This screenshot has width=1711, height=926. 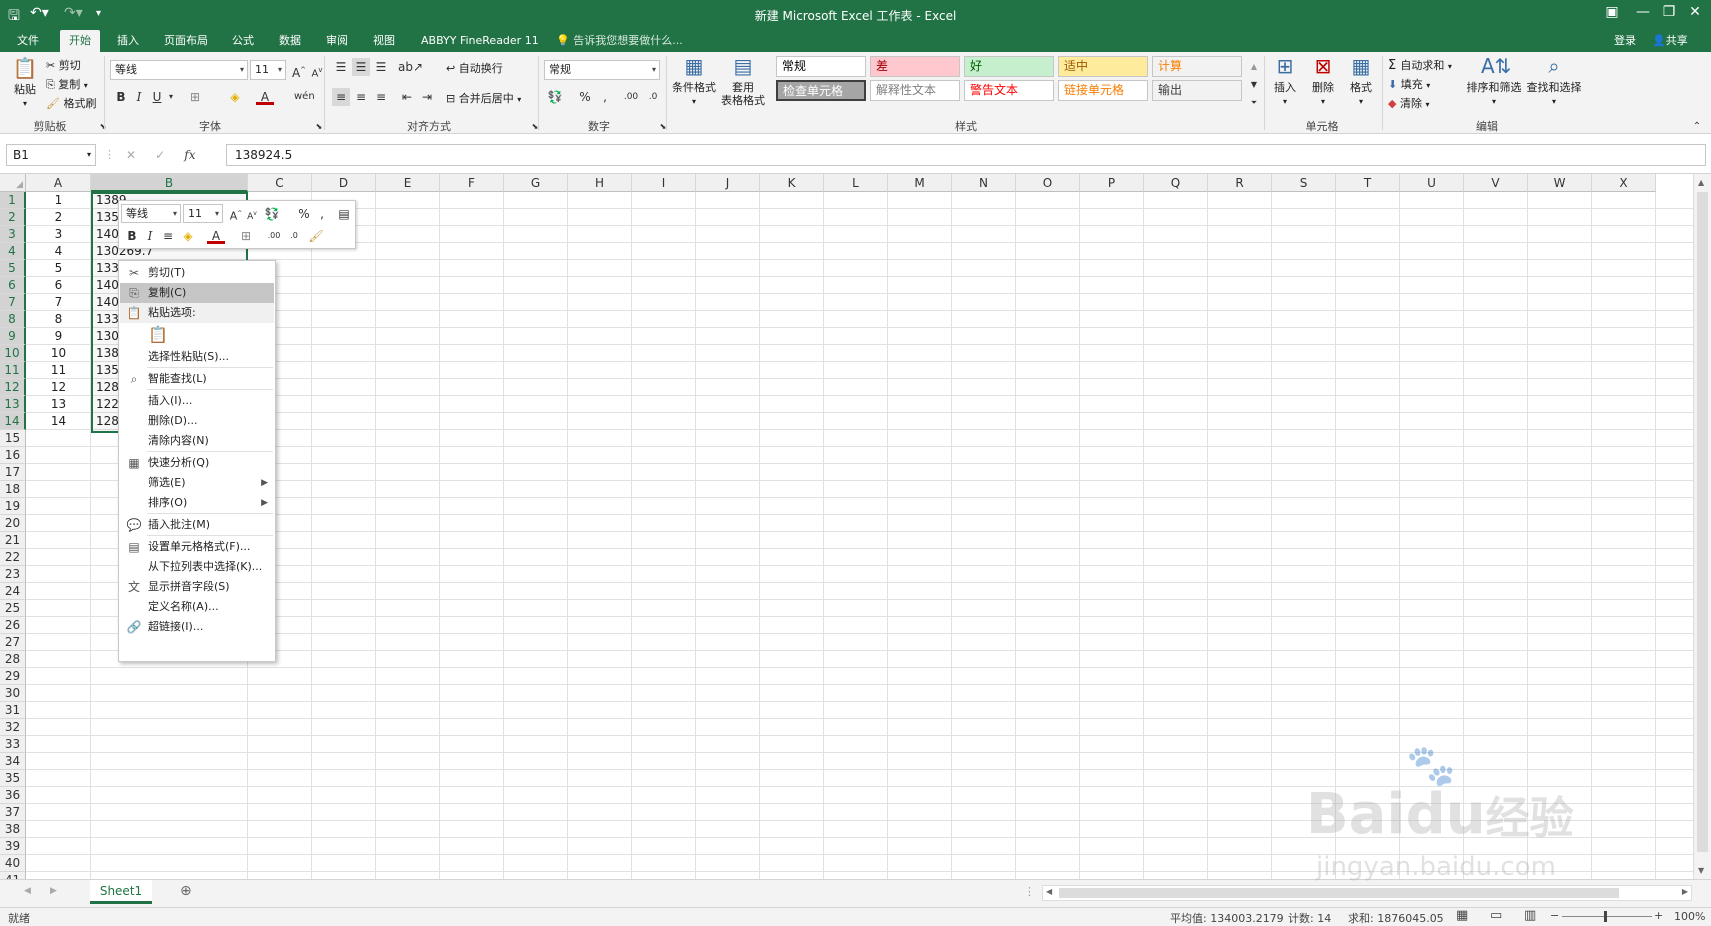 What do you see at coordinates (186, 41) in the screenshot?
I see `tab-page-layout: 页面布局` at bounding box center [186, 41].